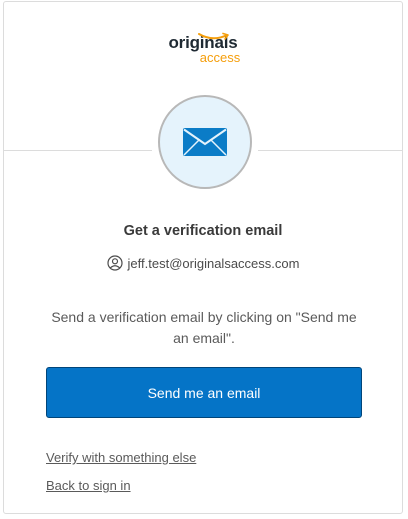  What do you see at coordinates (213, 36) in the screenshot?
I see `logo-smile-icon` at bounding box center [213, 36].